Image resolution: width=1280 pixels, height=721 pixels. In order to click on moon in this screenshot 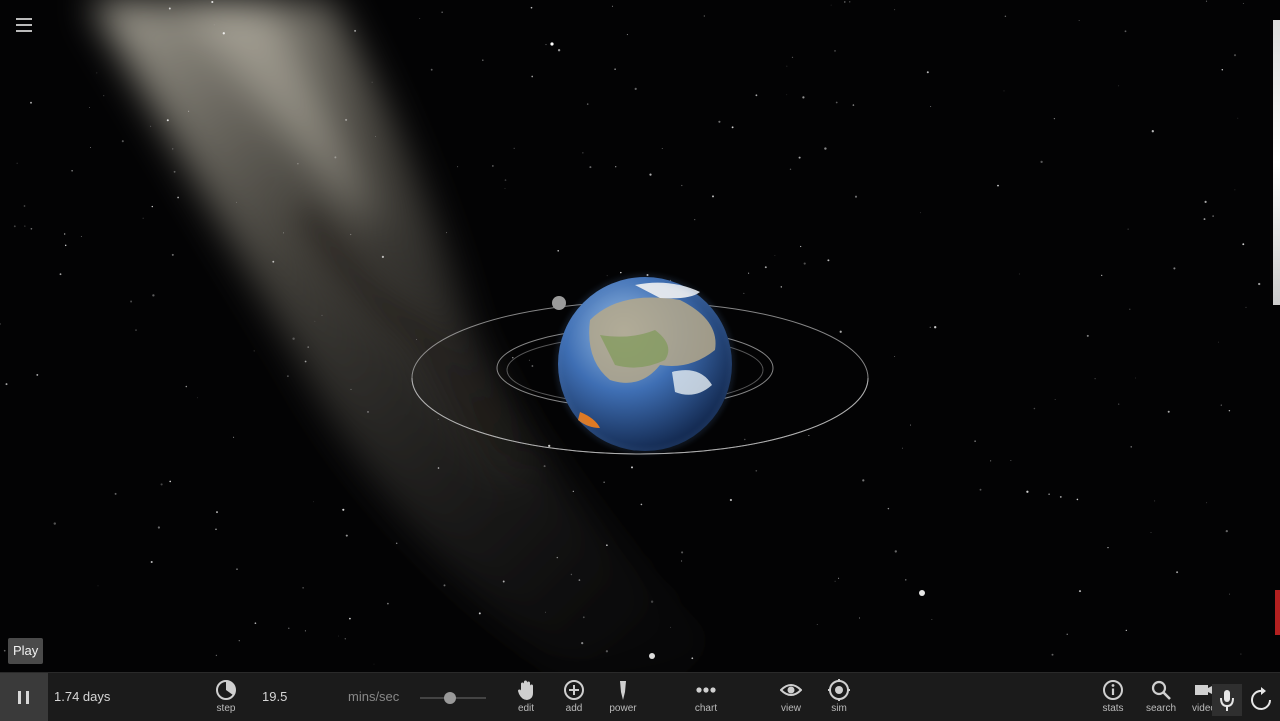, I will do `click(559, 303)`.